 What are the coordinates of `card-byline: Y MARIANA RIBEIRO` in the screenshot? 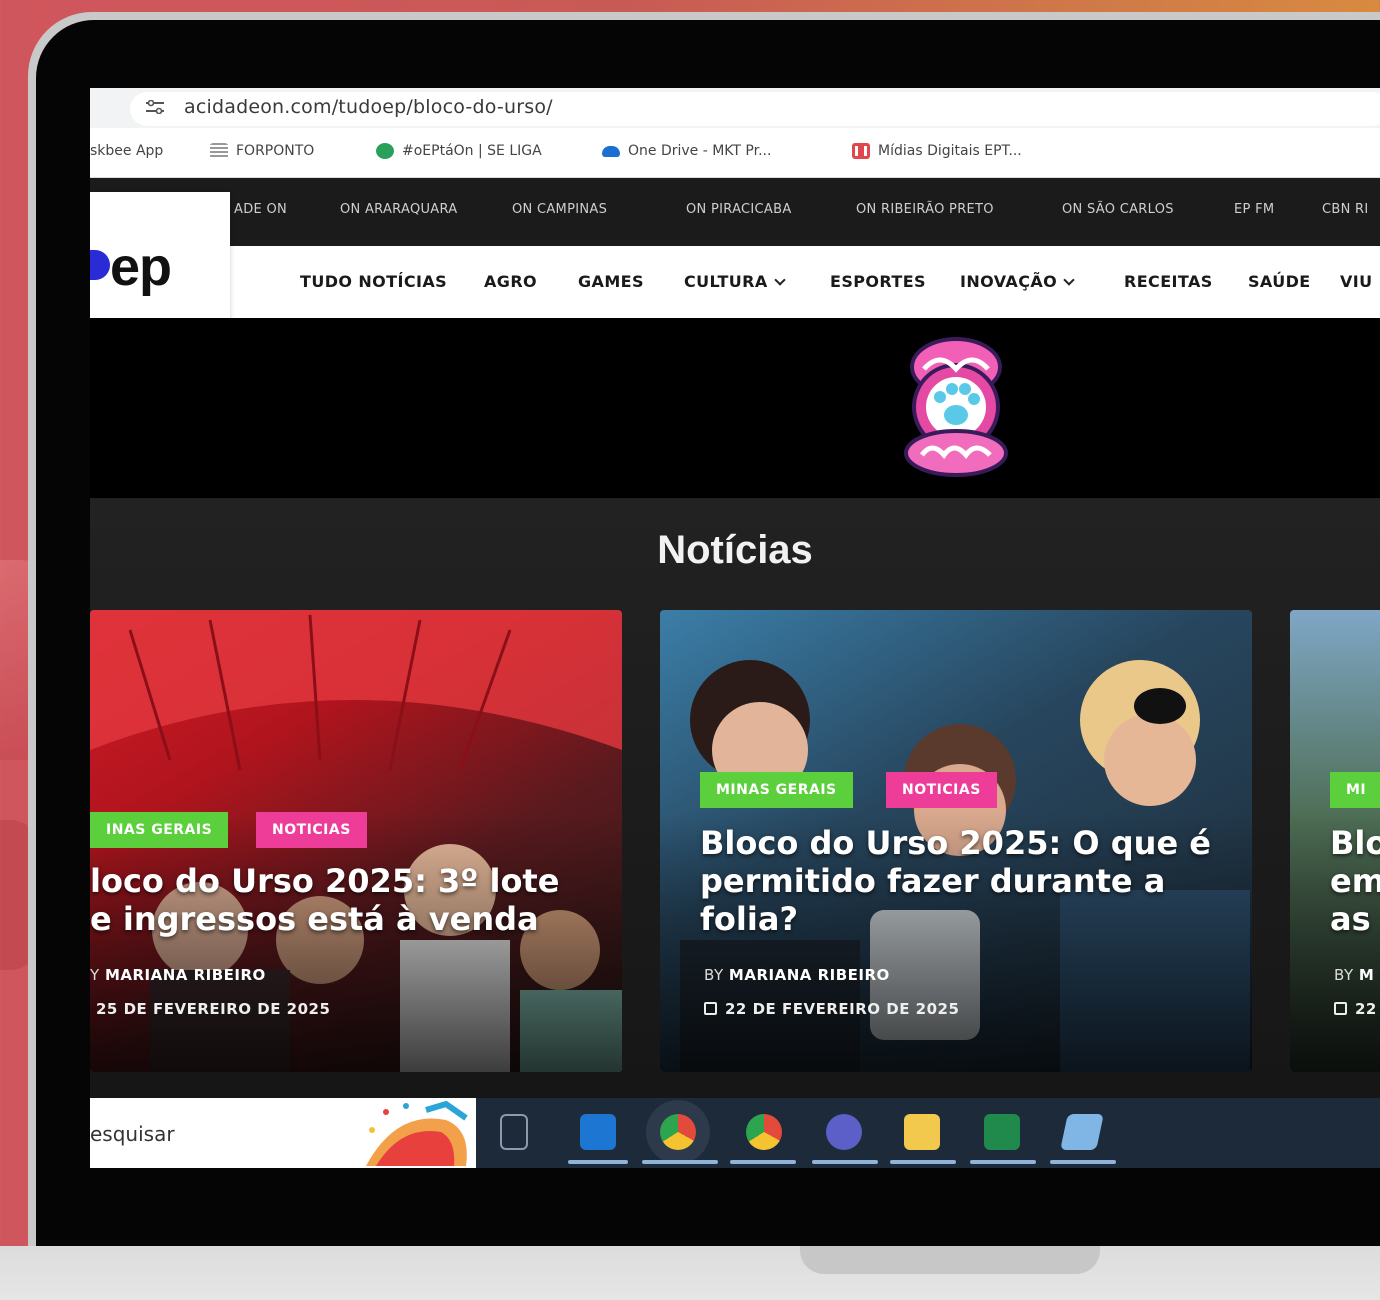 It's located at (178, 975).